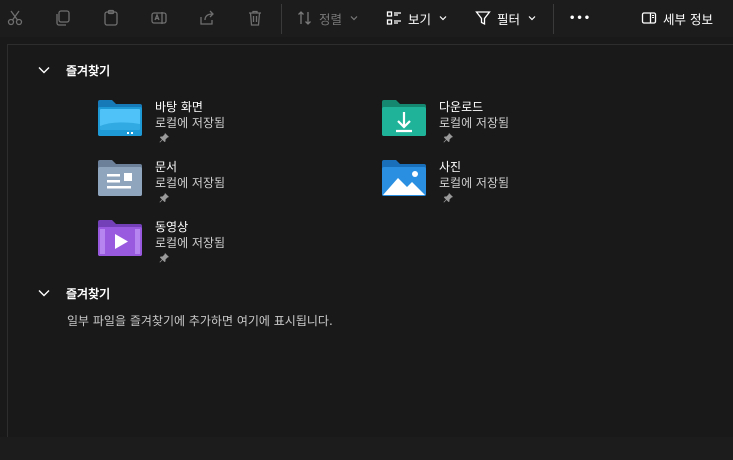 The height and width of the screenshot is (460, 733). What do you see at coordinates (15, 18) in the screenshot?
I see `cut-icon` at bounding box center [15, 18].